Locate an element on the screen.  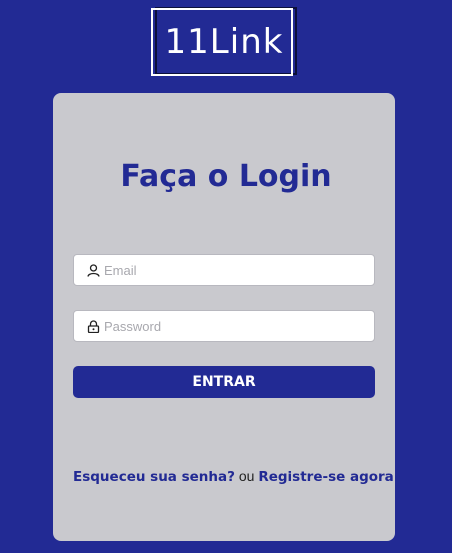
email-input is located at coordinates (234, 270).